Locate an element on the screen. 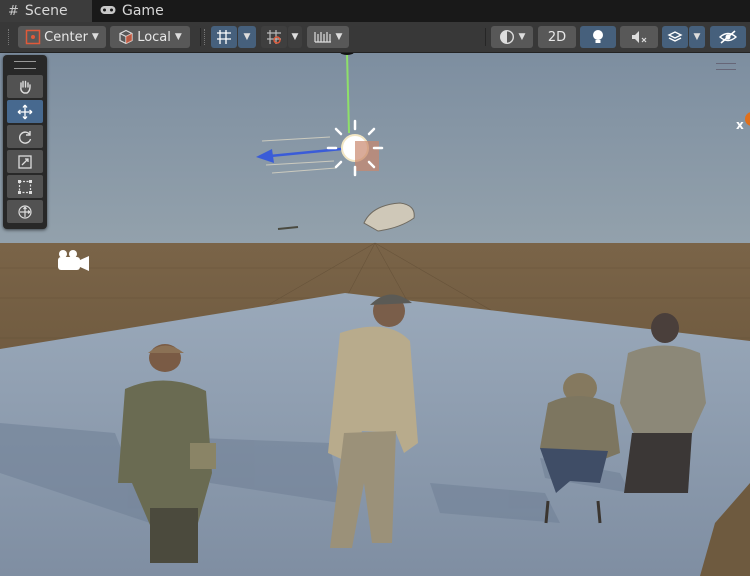  rect-tool-button is located at coordinates (25, 186).